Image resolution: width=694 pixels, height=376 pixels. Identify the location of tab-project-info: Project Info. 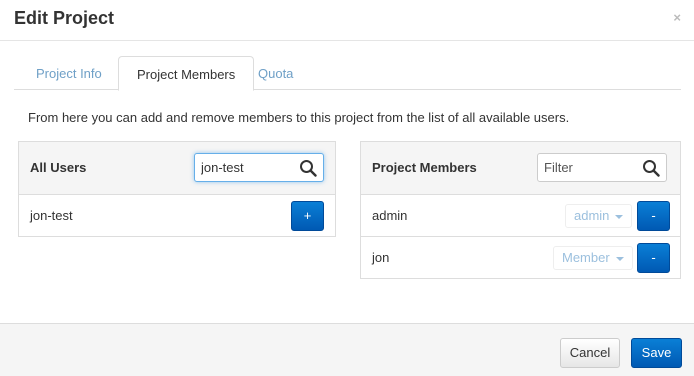
(69, 73).